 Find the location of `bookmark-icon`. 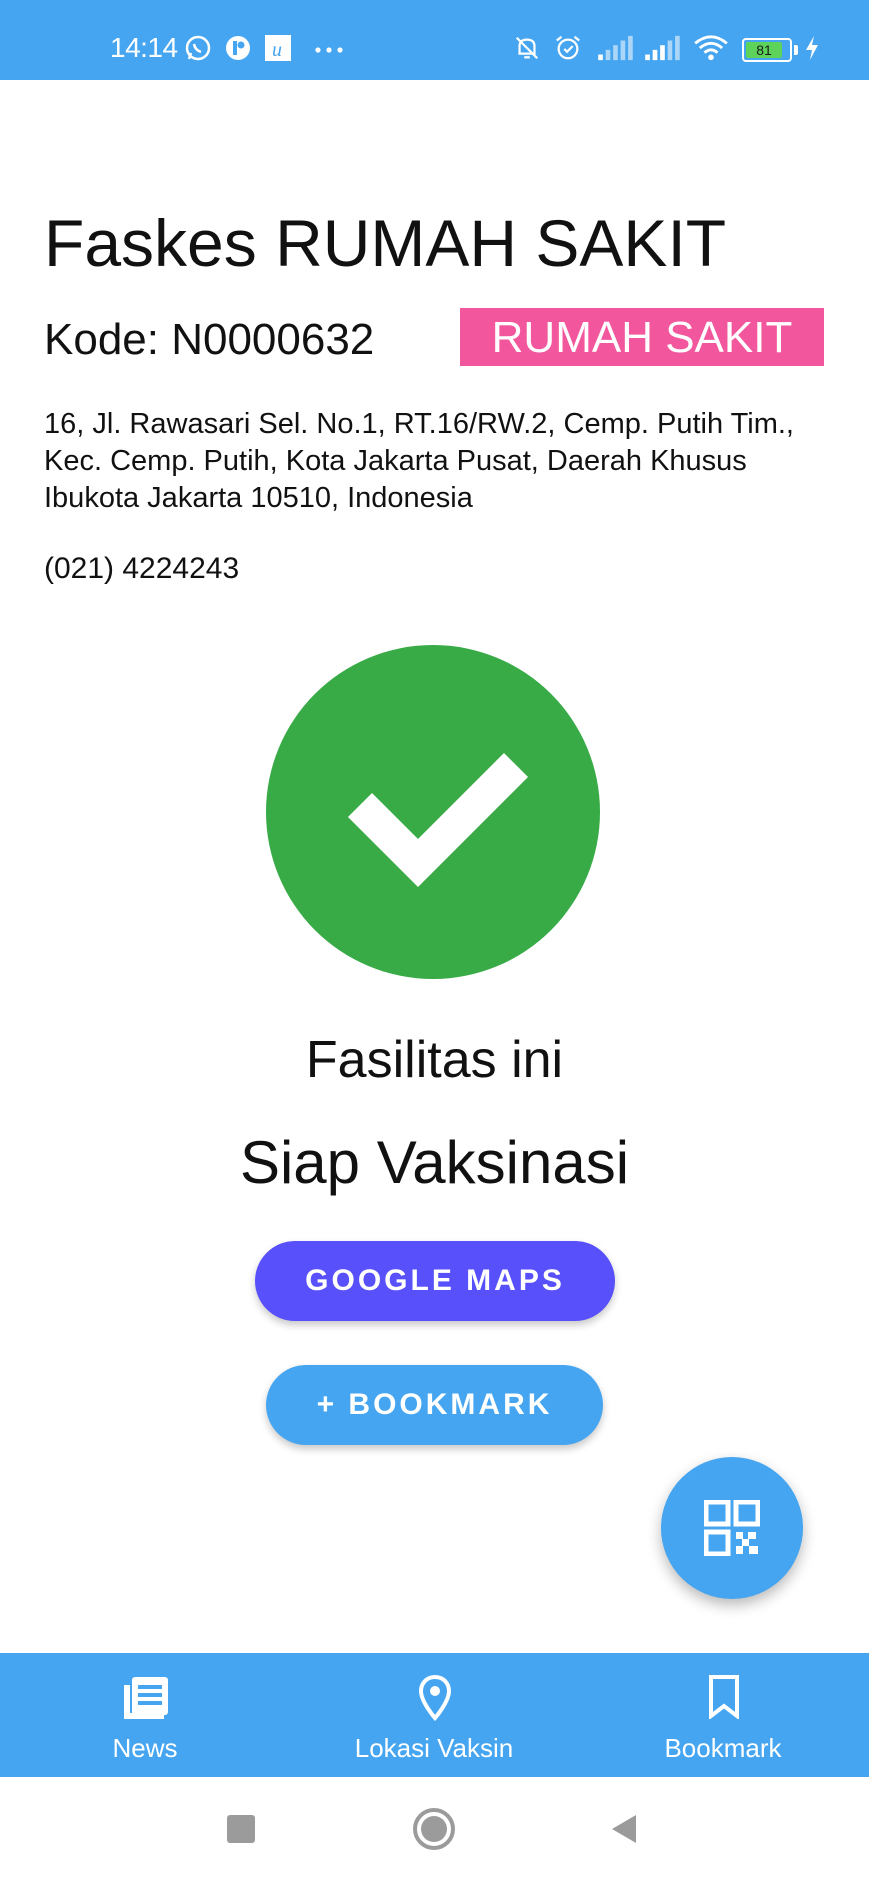

bookmark-icon is located at coordinates (724, 1697).